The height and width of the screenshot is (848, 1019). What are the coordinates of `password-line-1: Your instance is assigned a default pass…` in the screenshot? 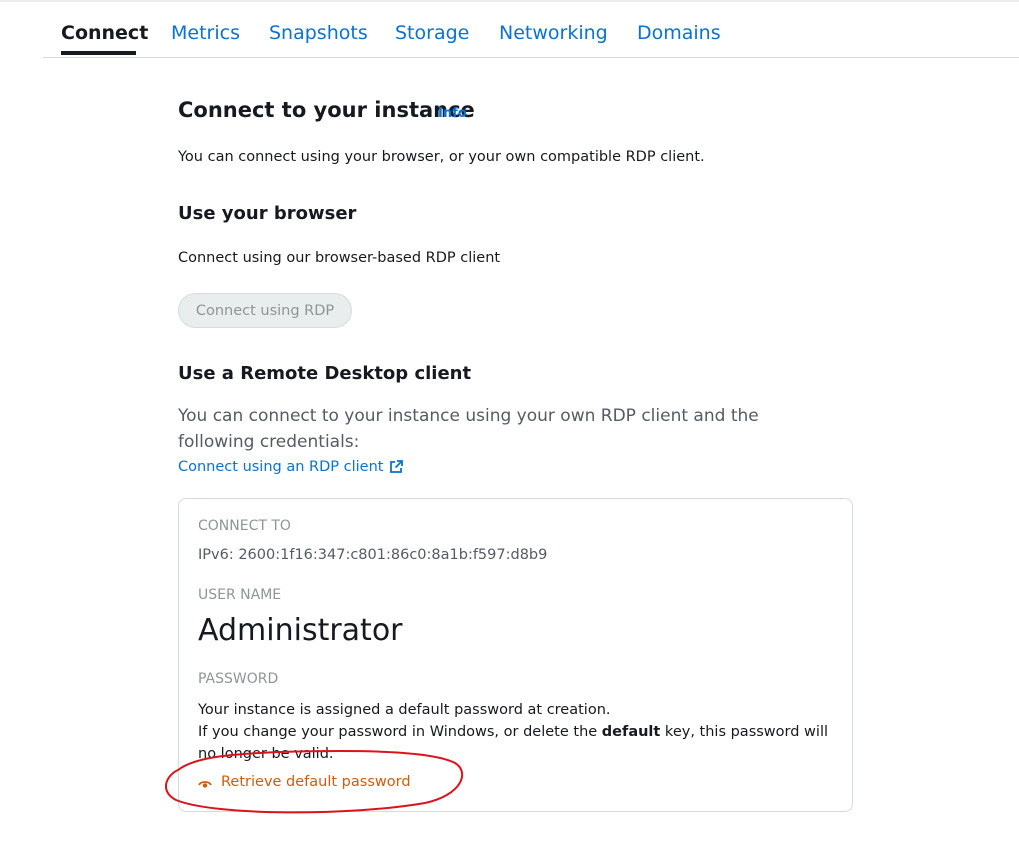 It's located at (404, 710).